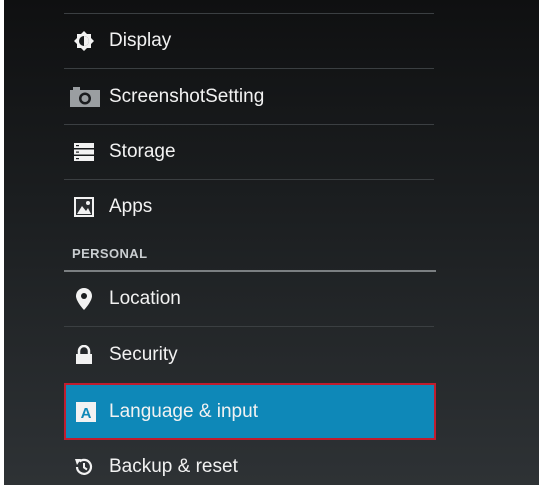 The width and height of the screenshot is (539, 485). Describe the element at coordinates (250, 41) in the screenshot. I see `settings-item-display: Display` at that location.